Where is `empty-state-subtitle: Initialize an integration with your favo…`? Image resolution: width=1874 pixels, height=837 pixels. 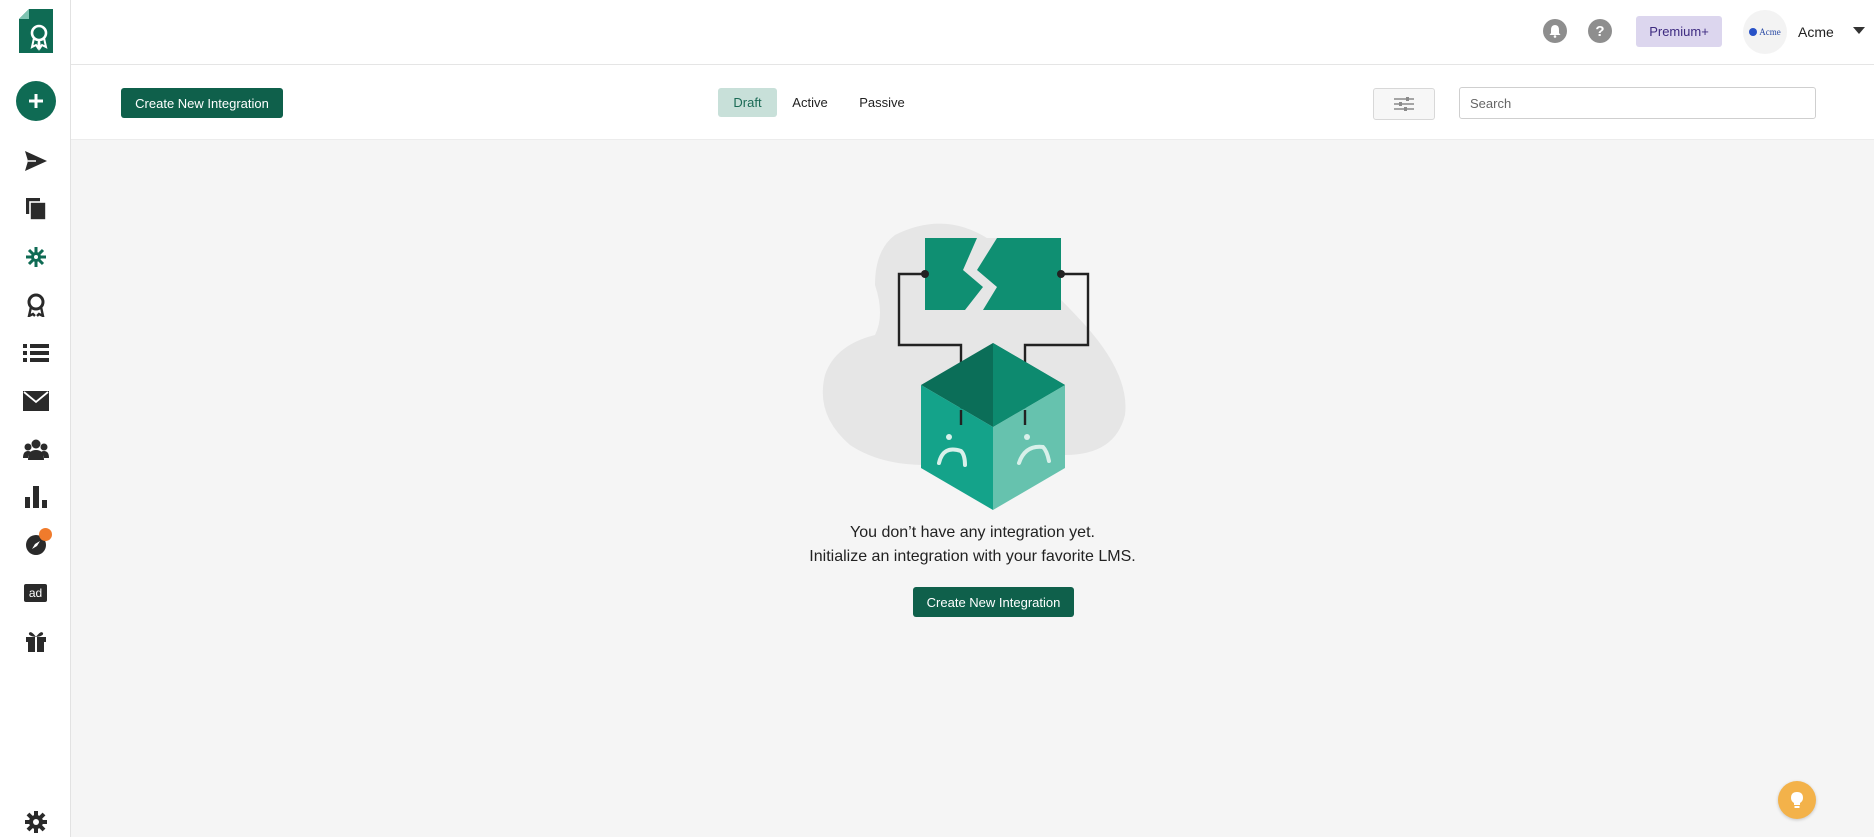 empty-state-subtitle: Initialize an integration with your favo… is located at coordinates (972, 556).